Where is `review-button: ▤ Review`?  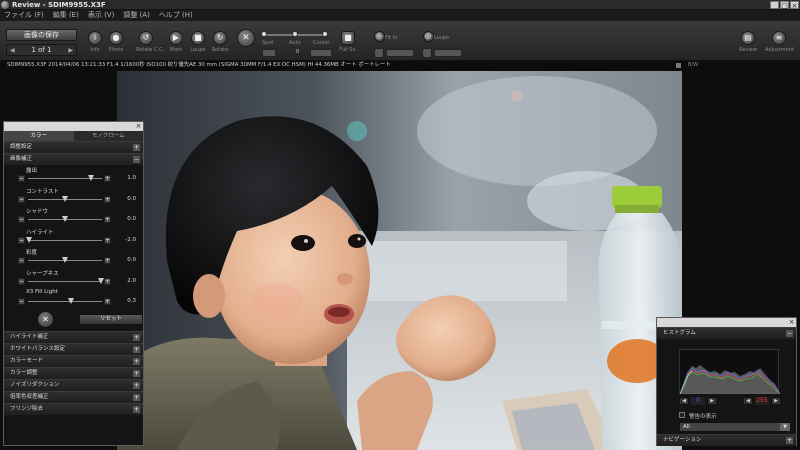
review-button: ▤ Review is located at coordinates (748, 42).